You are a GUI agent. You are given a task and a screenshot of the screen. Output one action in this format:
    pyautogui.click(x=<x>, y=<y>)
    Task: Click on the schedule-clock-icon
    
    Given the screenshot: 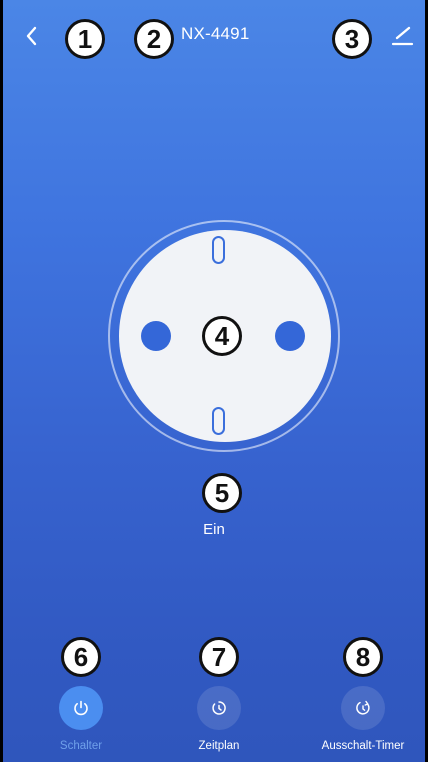 What is the action you would take?
    pyautogui.click(x=219, y=708)
    